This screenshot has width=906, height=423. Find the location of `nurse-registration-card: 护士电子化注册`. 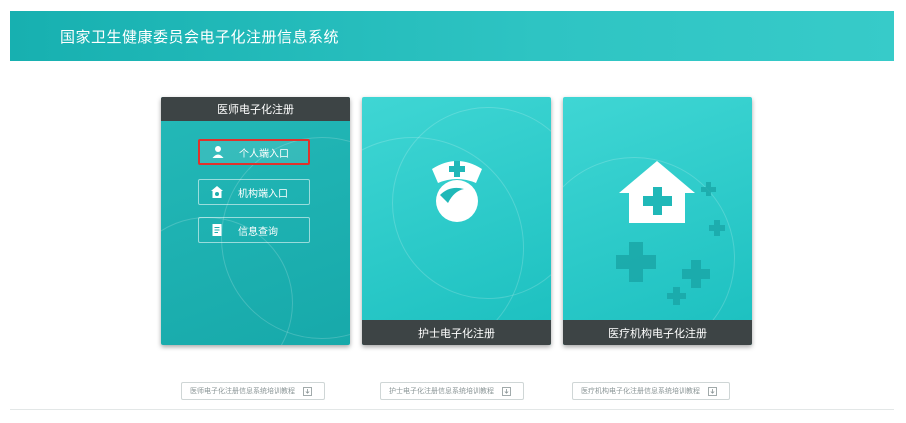

nurse-registration-card: 护士电子化注册 is located at coordinates (456, 221).